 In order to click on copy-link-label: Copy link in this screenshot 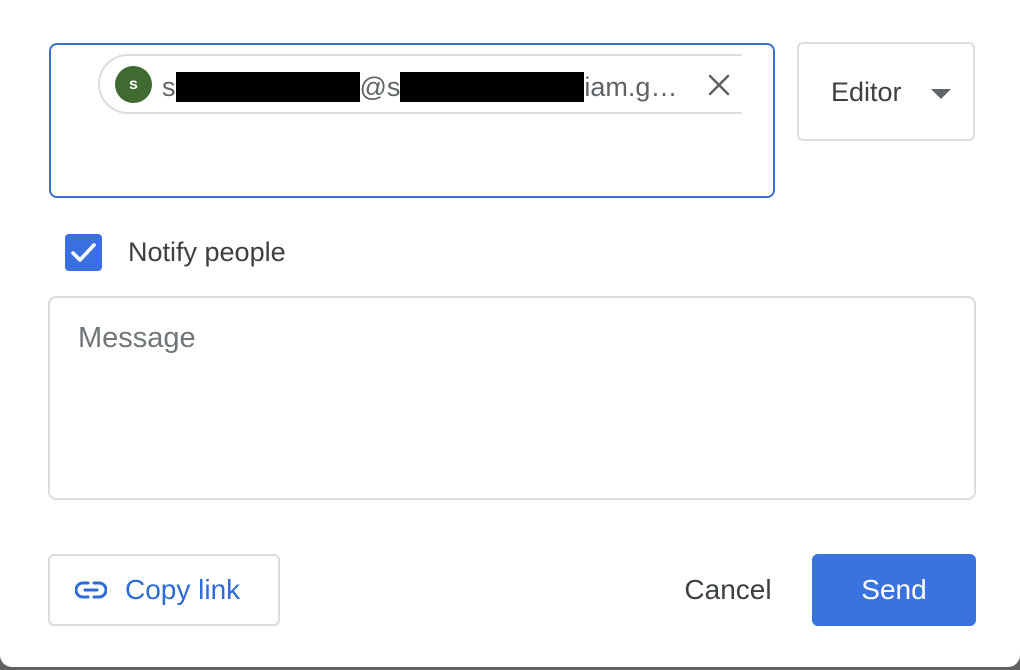, I will do `click(183, 589)`.